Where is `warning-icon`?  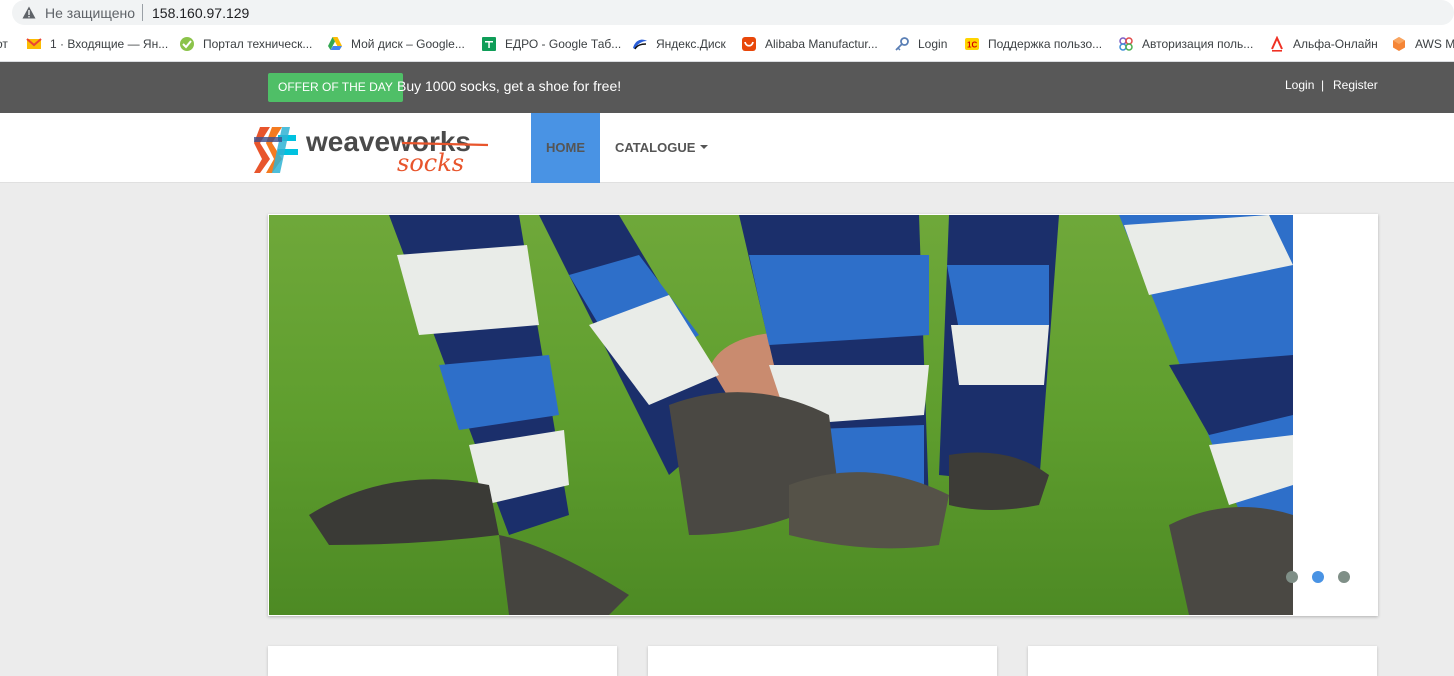 warning-icon is located at coordinates (29, 12).